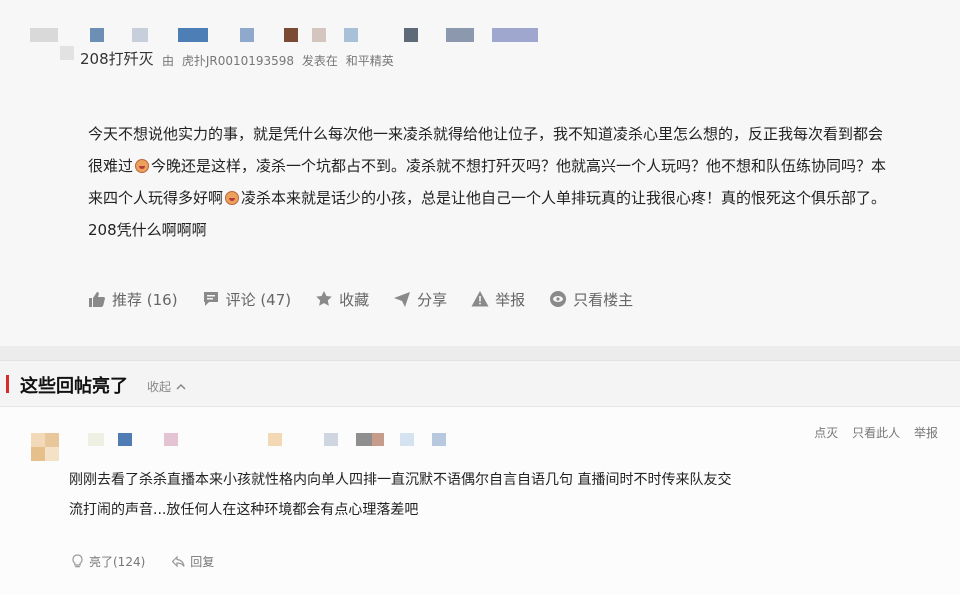  Describe the element at coordinates (45, 447) in the screenshot. I see `avatar` at that location.